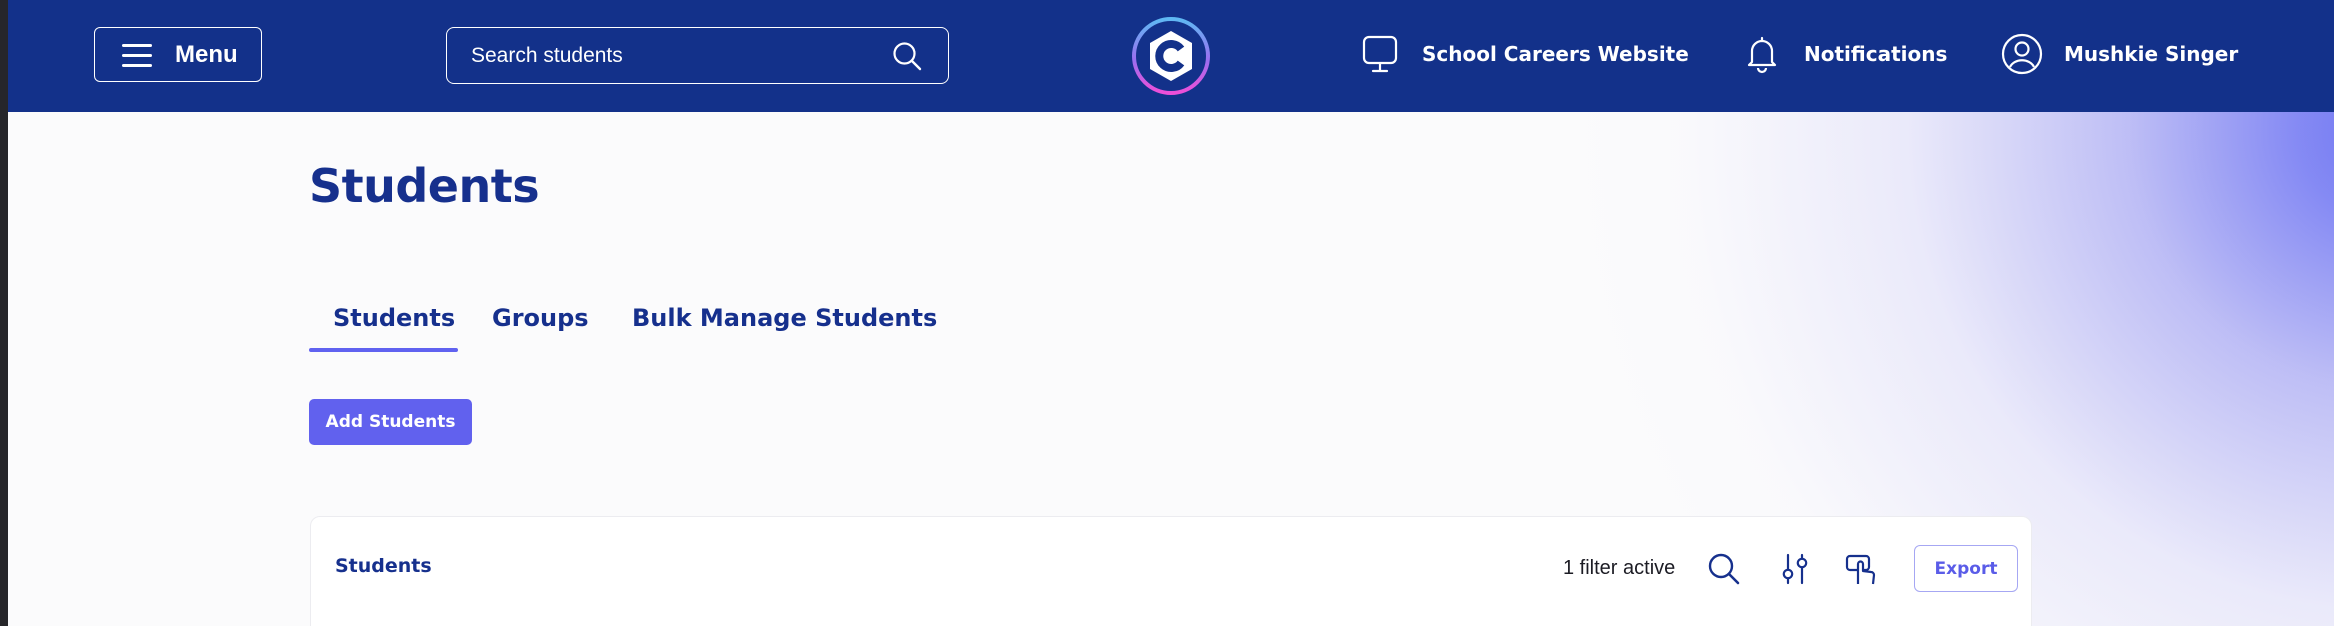 Image resolution: width=2334 pixels, height=626 pixels. What do you see at coordinates (424, 186) in the screenshot?
I see `page-title: Students` at bounding box center [424, 186].